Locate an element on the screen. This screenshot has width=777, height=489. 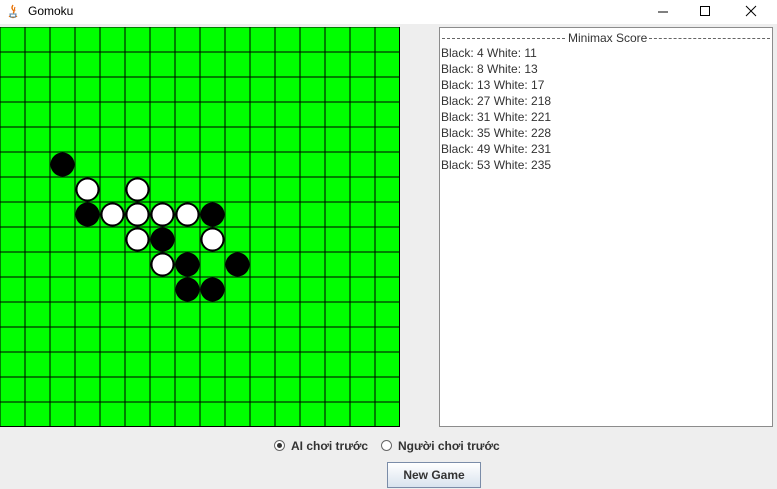
maximize-button is located at coordinates (707, 12).